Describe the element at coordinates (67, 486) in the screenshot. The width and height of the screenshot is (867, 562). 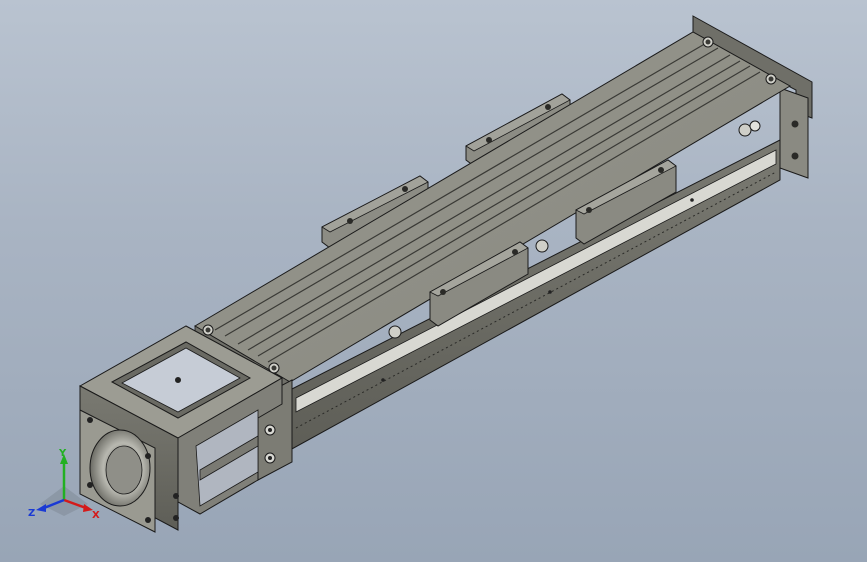
I see `orientation-triad: Y X Z` at that location.